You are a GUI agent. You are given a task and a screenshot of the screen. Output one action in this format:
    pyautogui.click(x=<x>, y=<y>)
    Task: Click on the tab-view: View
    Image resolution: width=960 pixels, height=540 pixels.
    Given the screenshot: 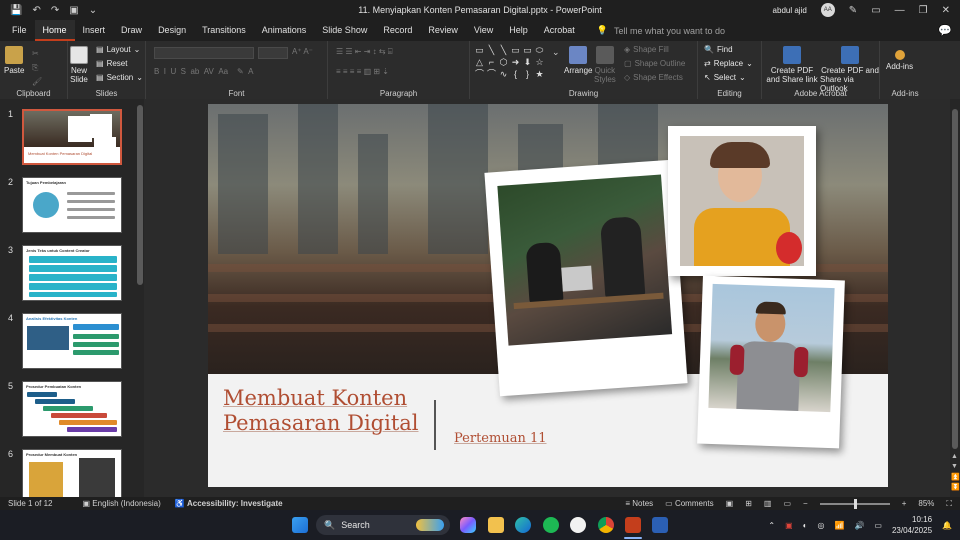 What is the action you would take?
    pyautogui.click(x=483, y=30)
    